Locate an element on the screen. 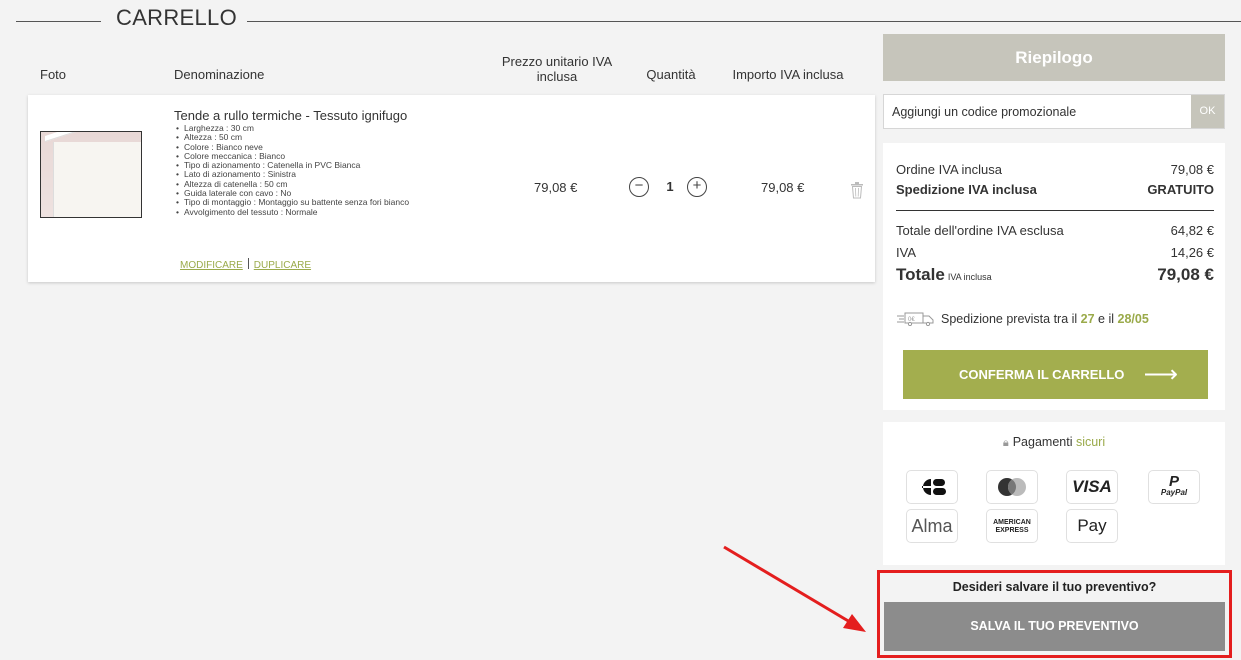 The height and width of the screenshot is (660, 1241). product-image-blind is located at coordinates (97, 179).